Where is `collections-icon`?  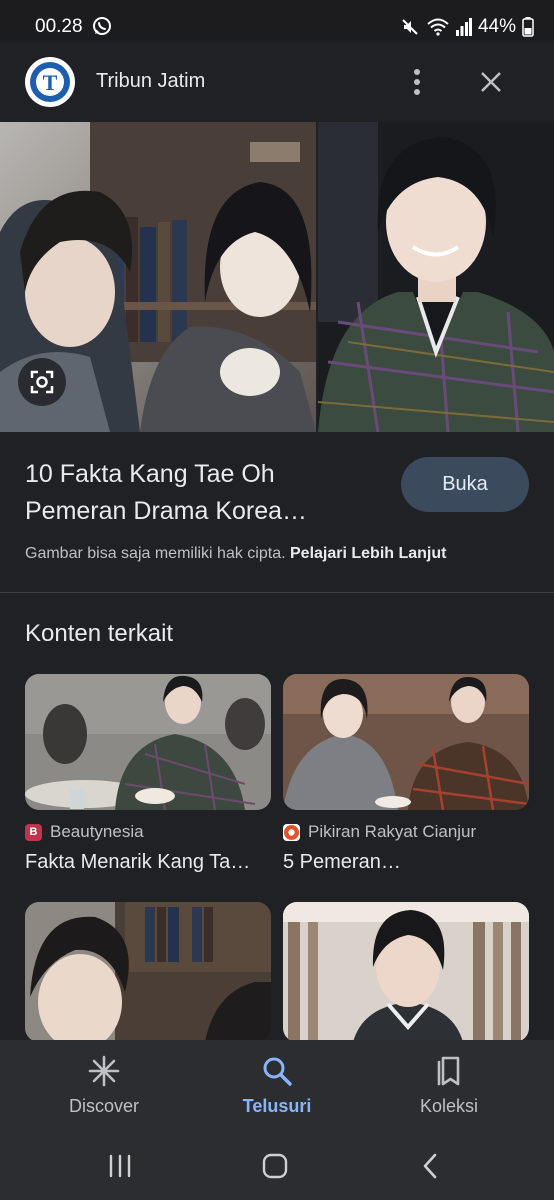 collections-icon is located at coordinates (448, 1071).